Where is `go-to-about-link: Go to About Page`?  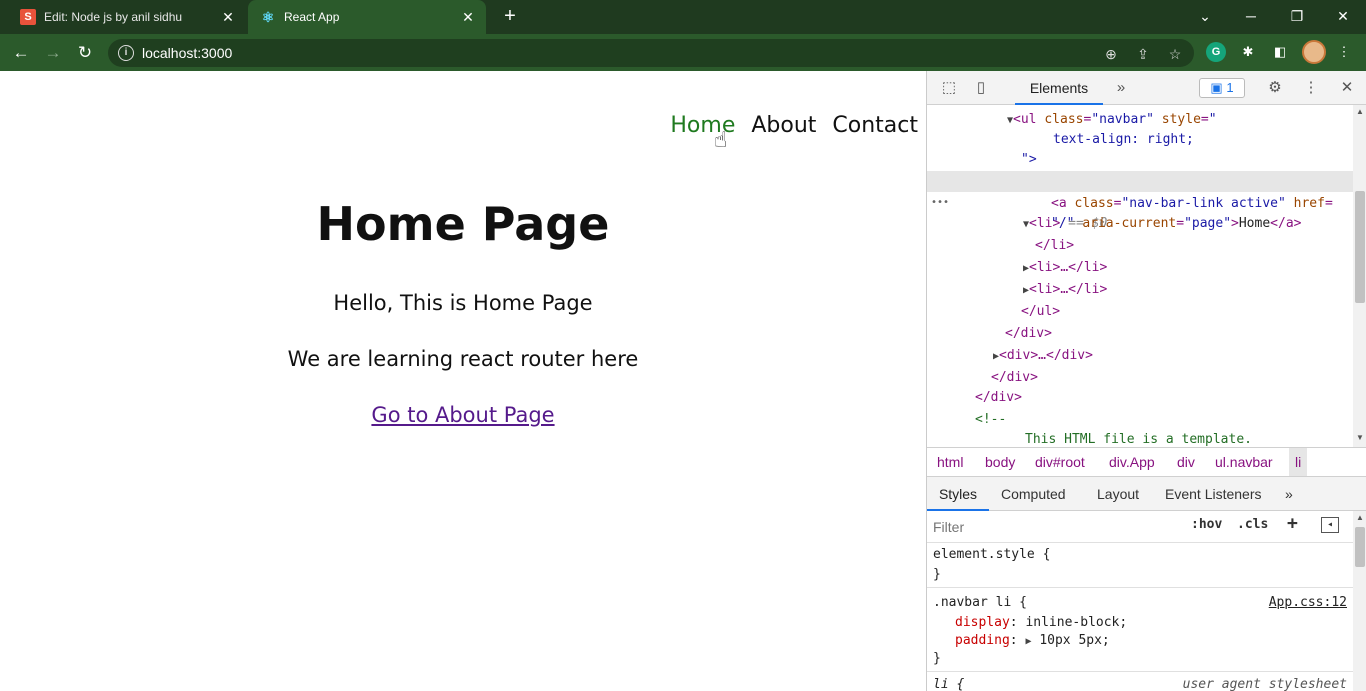
go-to-about-link: Go to About Page is located at coordinates (462, 415).